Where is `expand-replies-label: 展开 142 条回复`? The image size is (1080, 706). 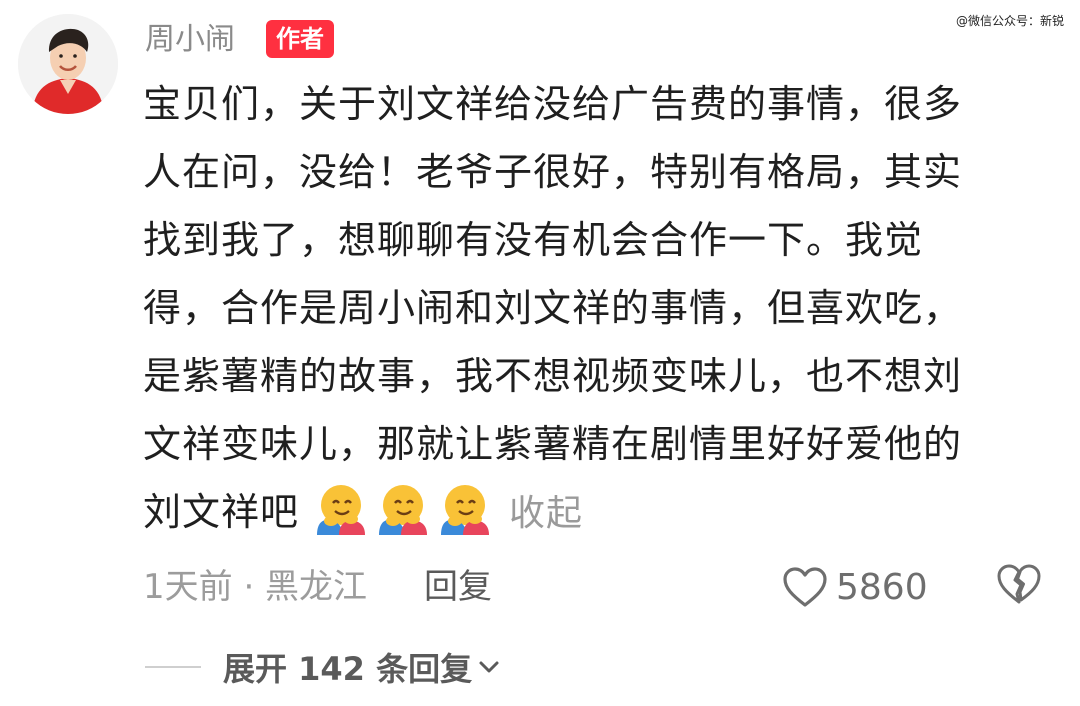
expand-replies-label: 展开 142 条回复 is located at coordinates (348, 669).